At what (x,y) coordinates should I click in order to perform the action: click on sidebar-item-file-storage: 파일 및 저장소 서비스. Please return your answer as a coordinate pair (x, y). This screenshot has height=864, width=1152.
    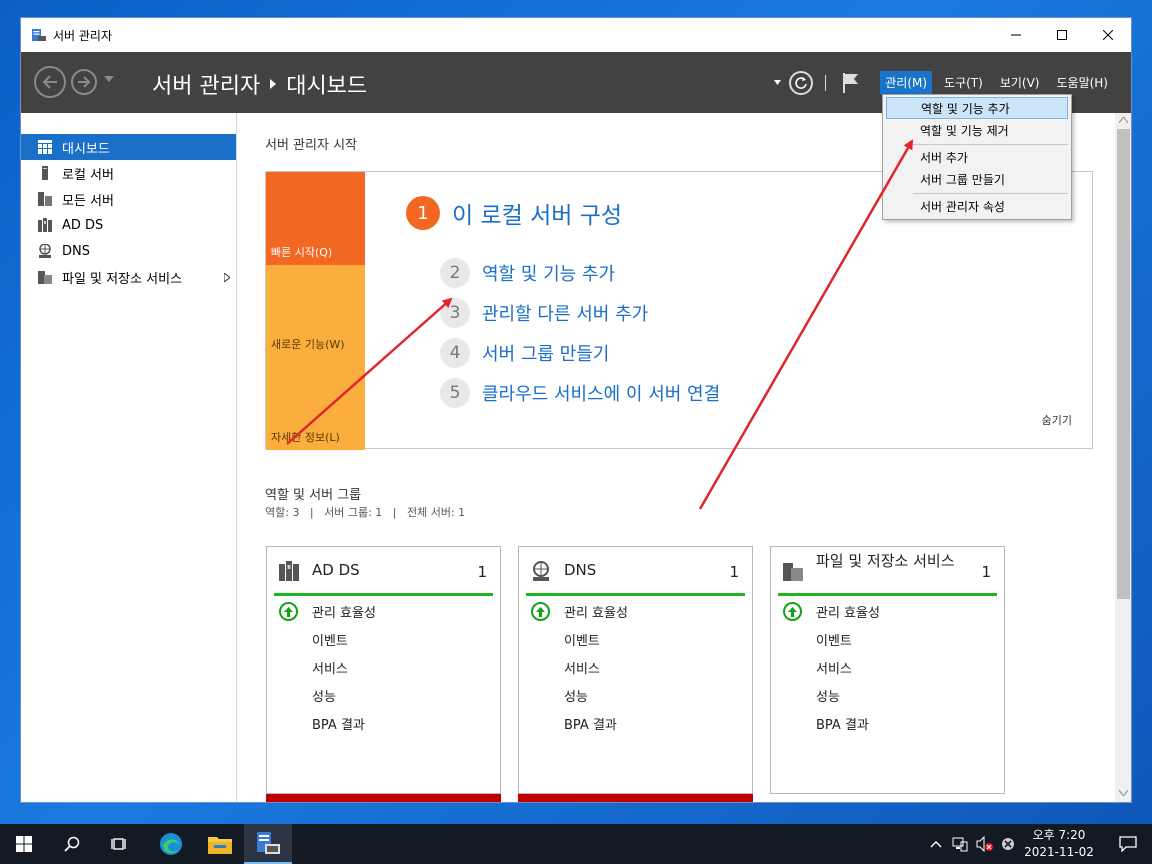
    Looking at the image, I should click on (128, 277).